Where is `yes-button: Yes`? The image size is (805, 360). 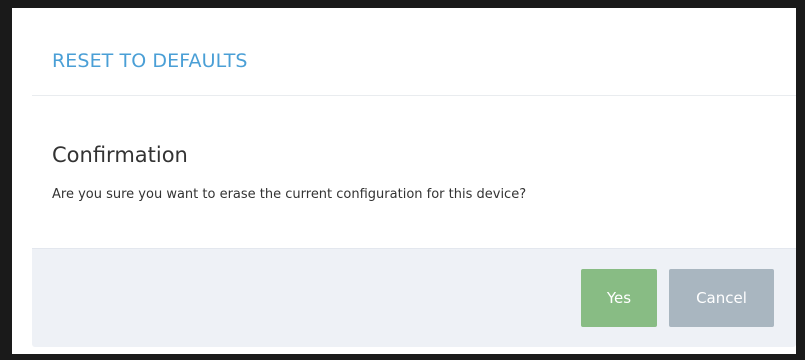 yes-button: Yes is located at coordinates (619, 298).